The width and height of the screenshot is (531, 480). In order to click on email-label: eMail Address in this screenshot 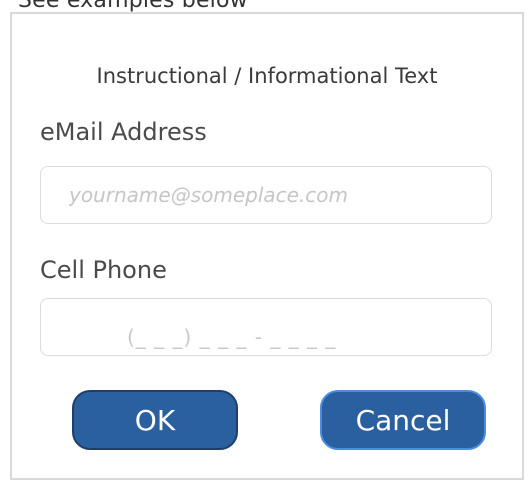, I will do `click(123, 132)`.